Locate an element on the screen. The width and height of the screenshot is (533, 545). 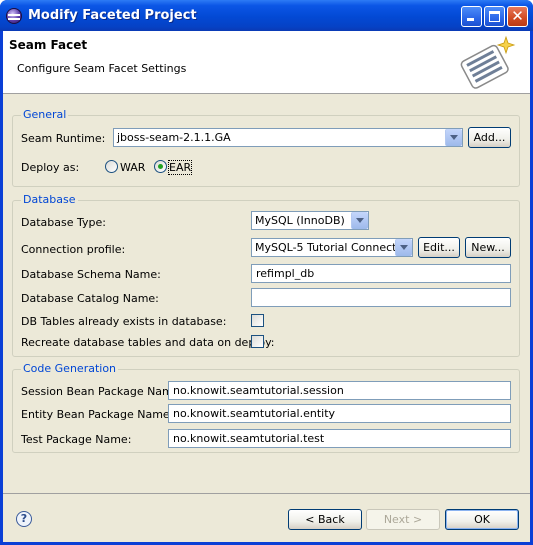
code-generation-group-title: Code Generation is located at coordinates (70, 368).